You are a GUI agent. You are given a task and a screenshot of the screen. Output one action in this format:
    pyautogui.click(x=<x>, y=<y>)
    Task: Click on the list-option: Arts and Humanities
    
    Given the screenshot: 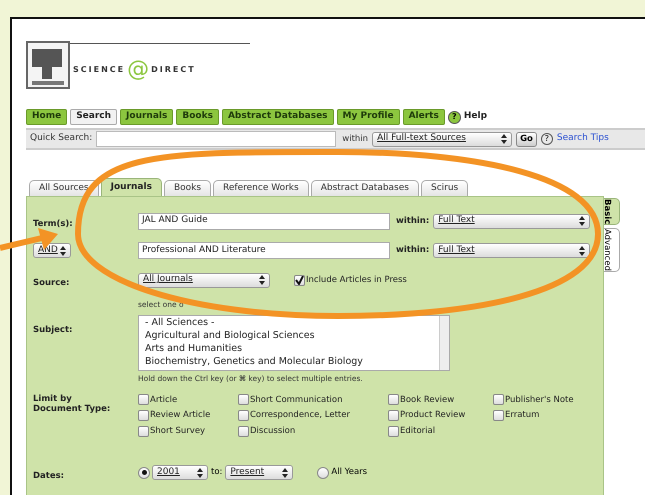 What is the action you would take?
    pyautogui.click(x=292, y=349)
    